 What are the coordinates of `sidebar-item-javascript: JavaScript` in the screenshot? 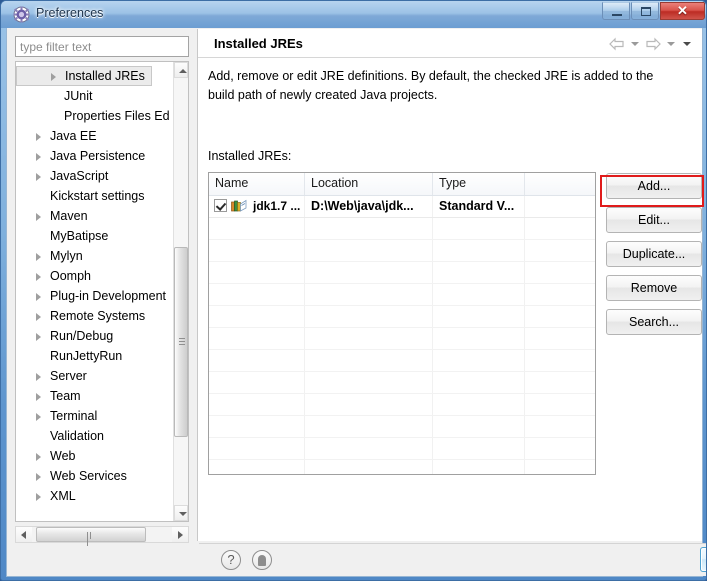 It's located at (96, 176).